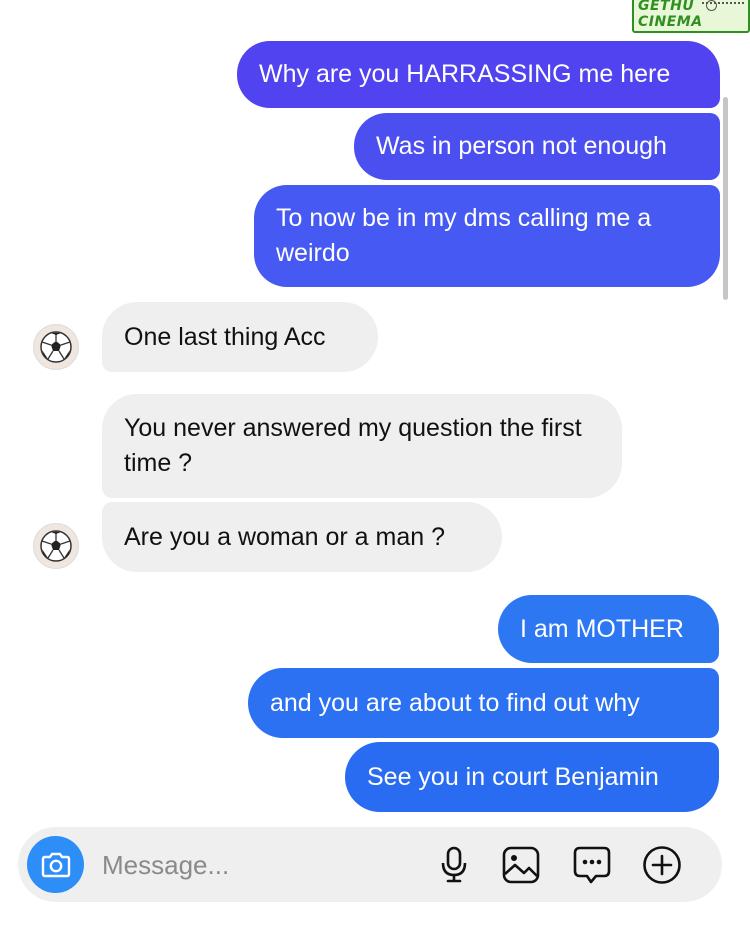 The width and height of the screenshot is (750, 937). Describe the element at coordinates (464, 235) in the screenshot. I see `message-text: To now be in my dms calling me a weirdo` at that location.